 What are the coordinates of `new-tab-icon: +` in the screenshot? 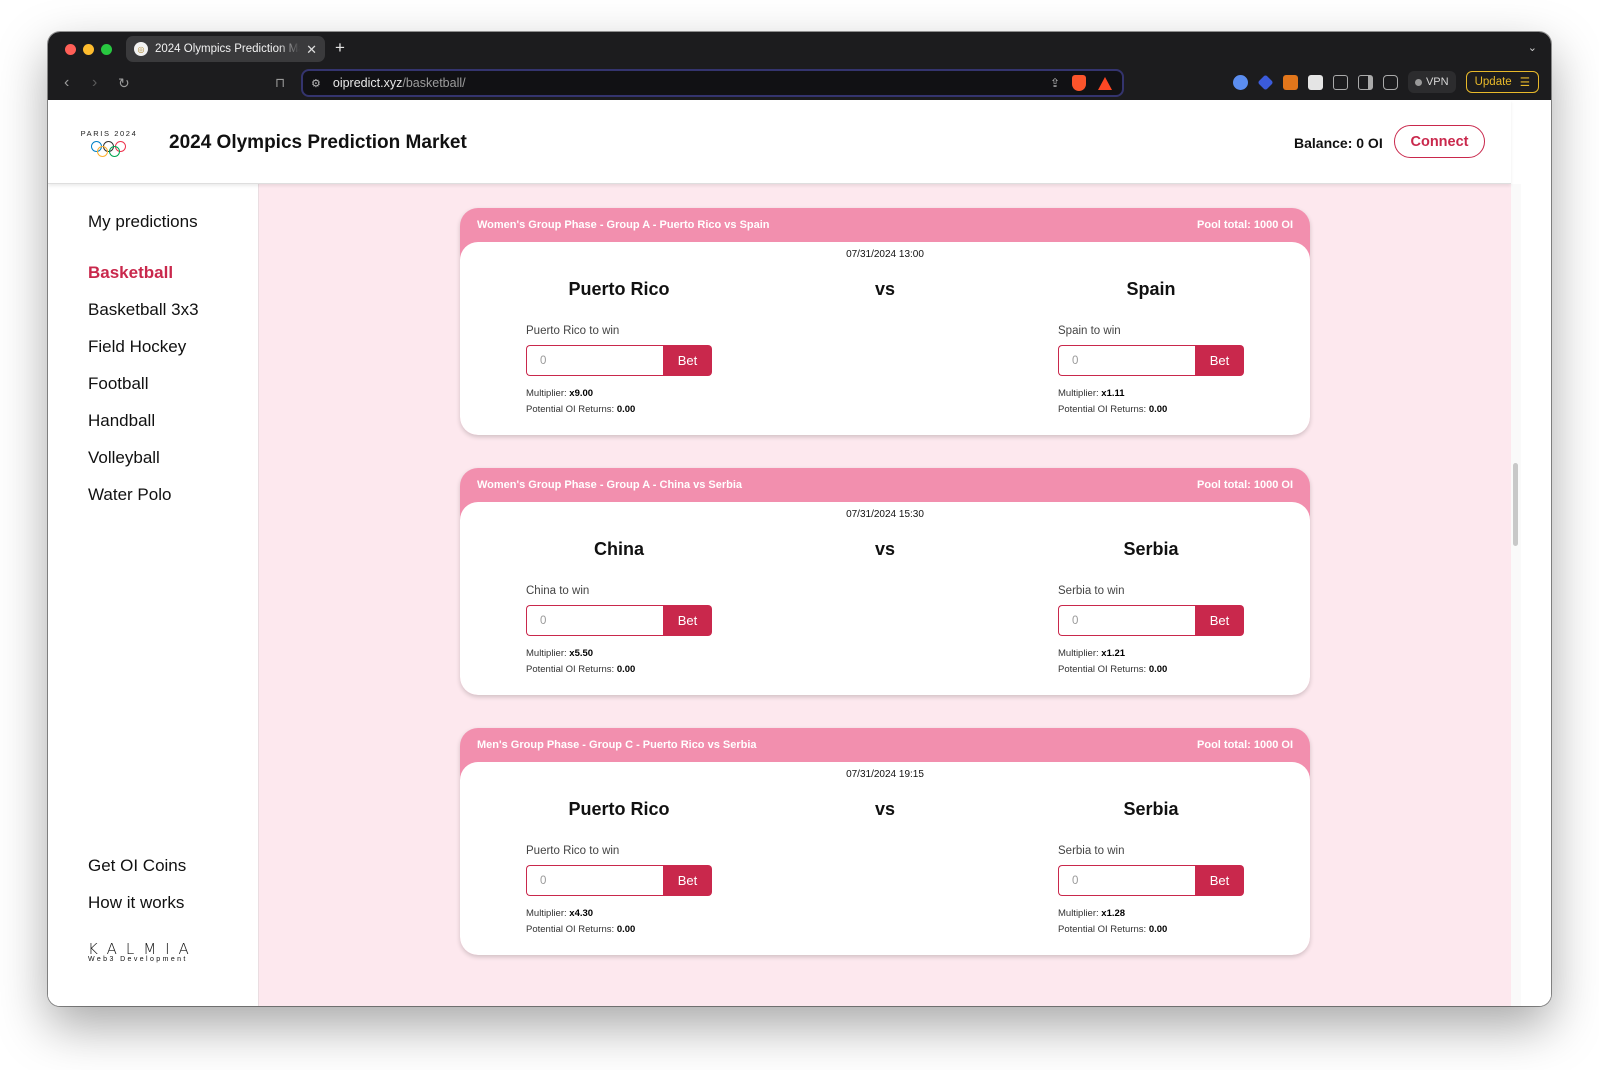 It's located at (340, 47).